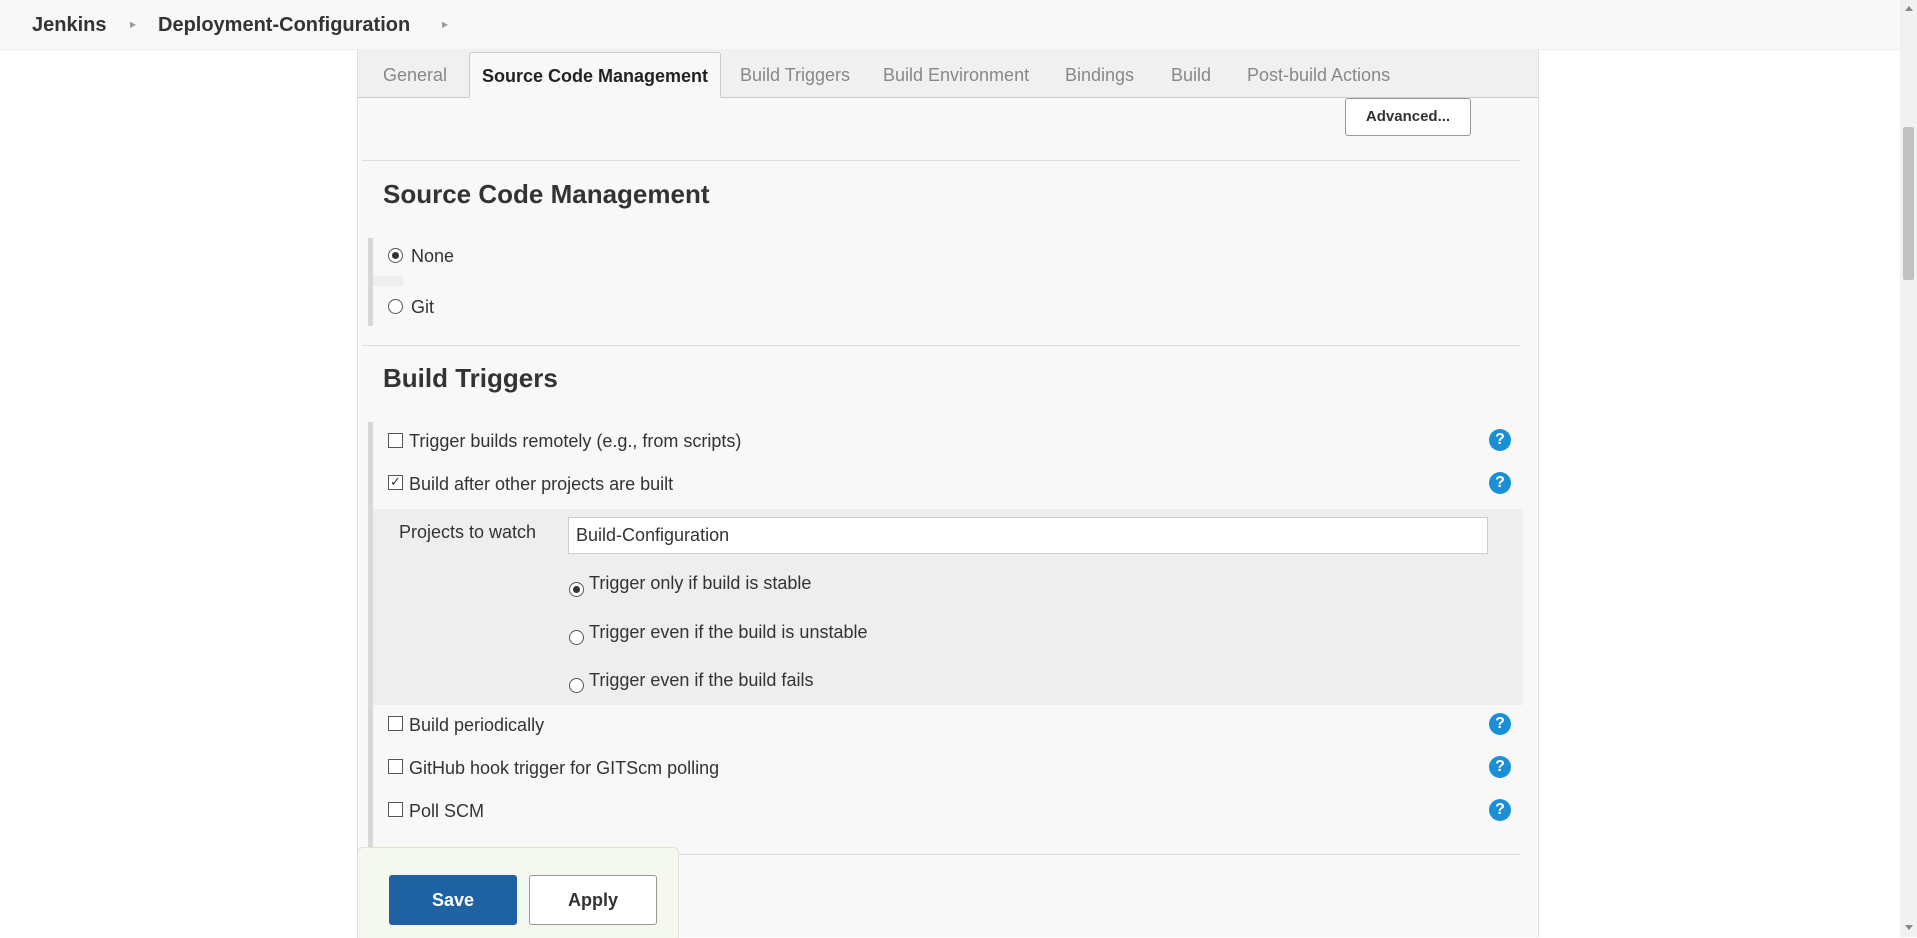 The image size is (1917, 938). Describe the element at coordinates (1191, 73) in the screenshot. I see `tab-build: Build` at that location.